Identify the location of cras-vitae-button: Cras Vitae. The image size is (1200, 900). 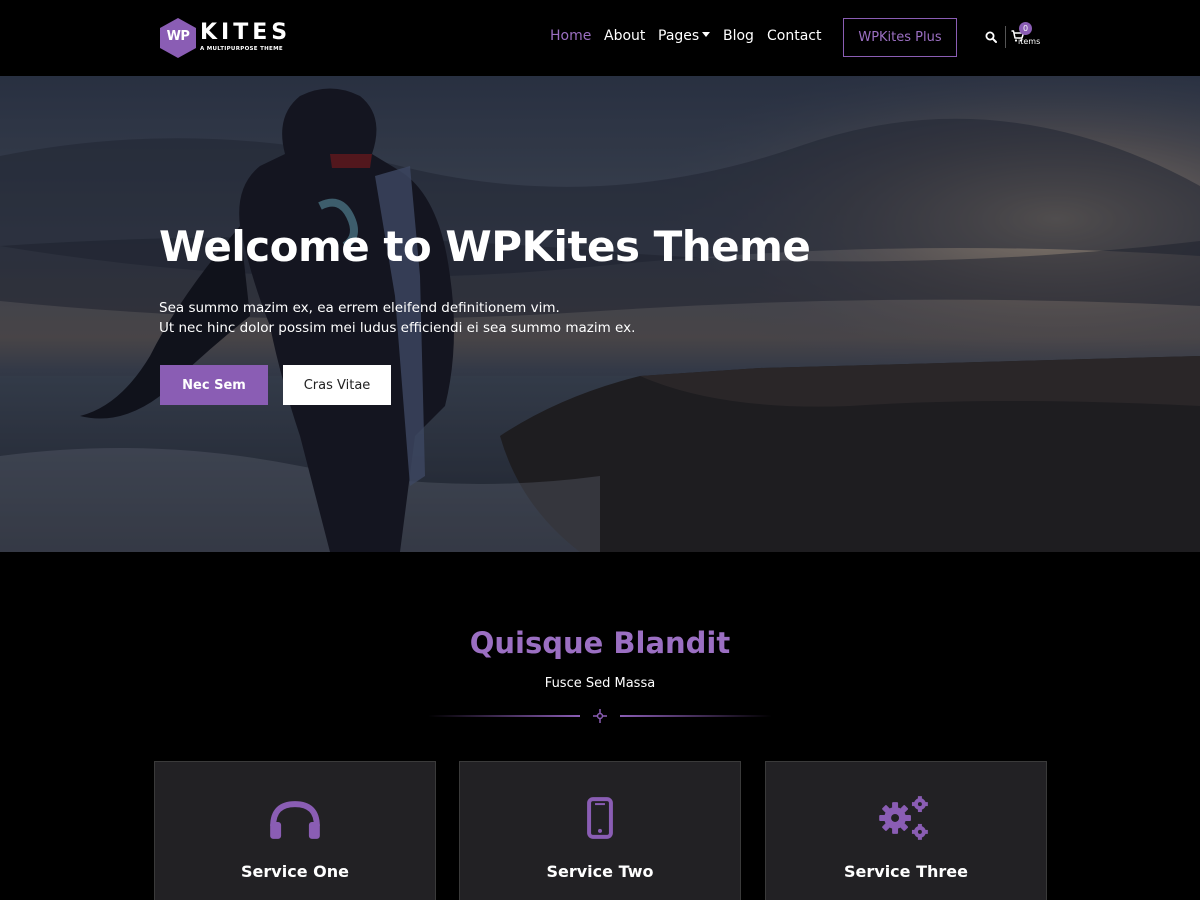
(337, 385).